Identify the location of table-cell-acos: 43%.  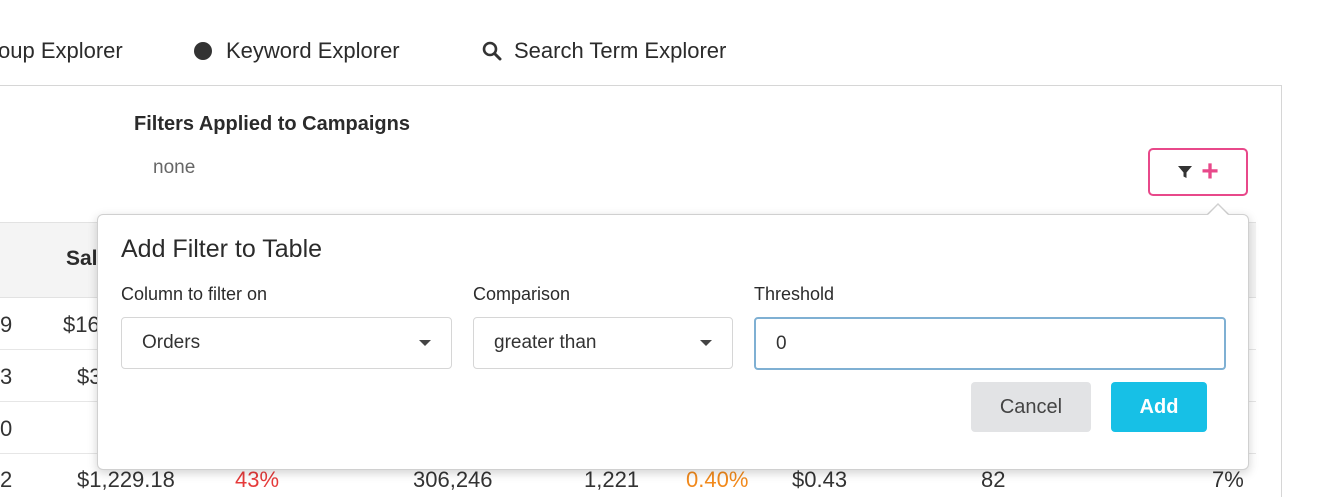
(257, 479).